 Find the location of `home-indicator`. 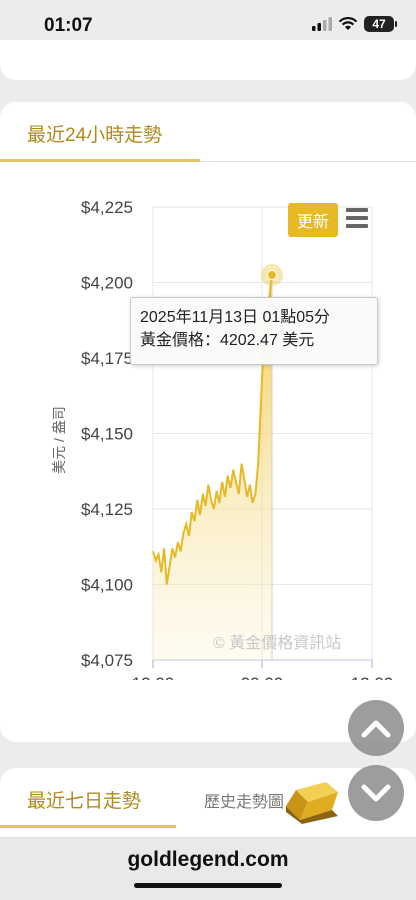

home-indicator is located at coordinates (208, 885).